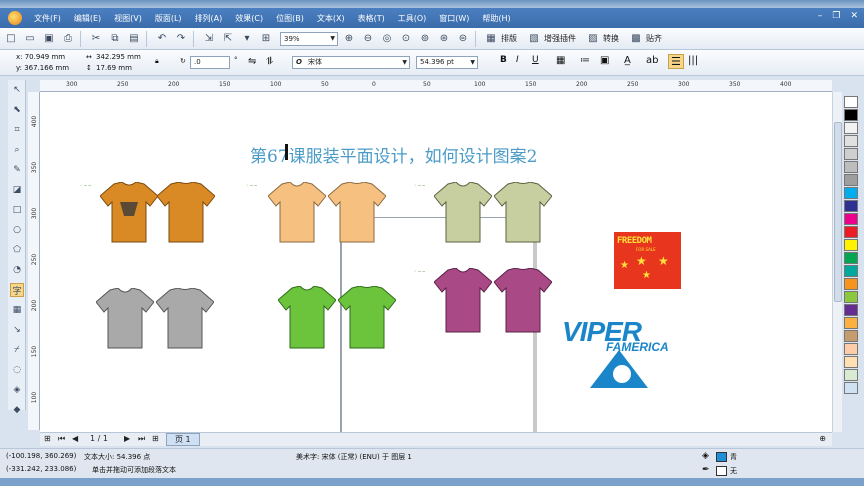 The width and height of the screenshot is (864, 486). I want to click on x-position-field: x: 70.949 mm, so click(40, 57).